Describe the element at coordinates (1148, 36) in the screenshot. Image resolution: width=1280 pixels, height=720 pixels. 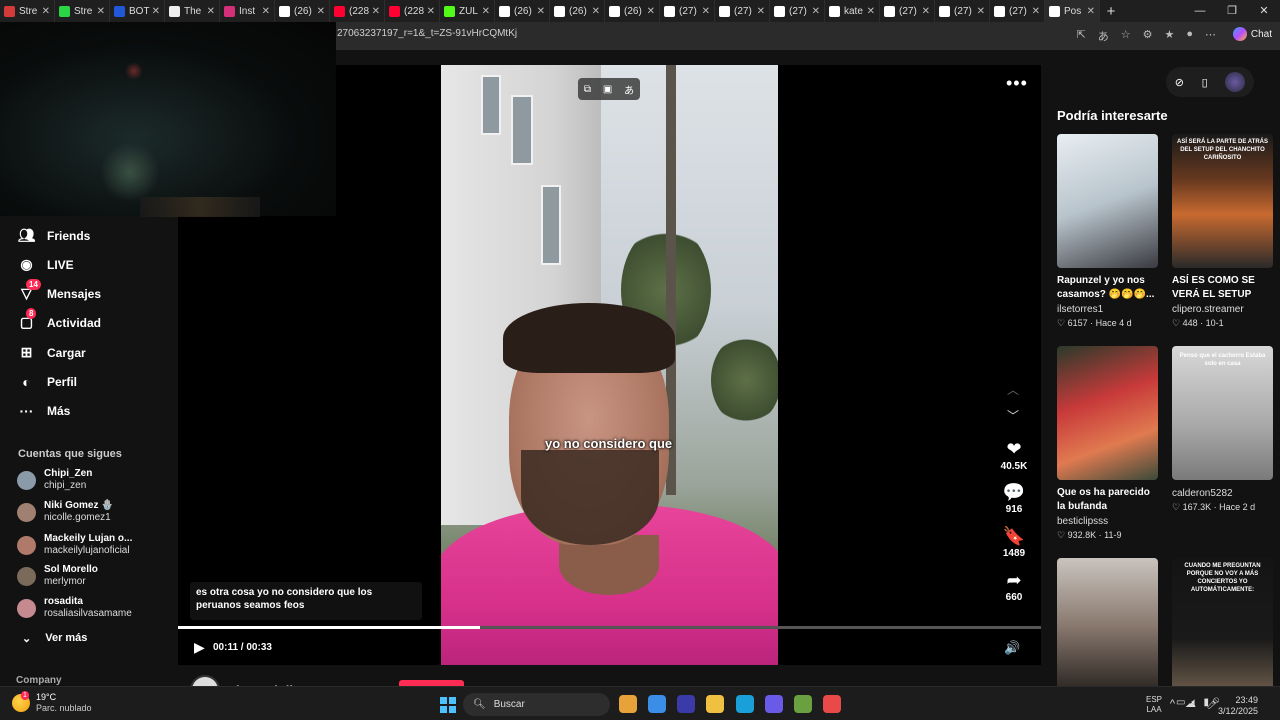
I see `extensions-icon: ⚙` at that location.